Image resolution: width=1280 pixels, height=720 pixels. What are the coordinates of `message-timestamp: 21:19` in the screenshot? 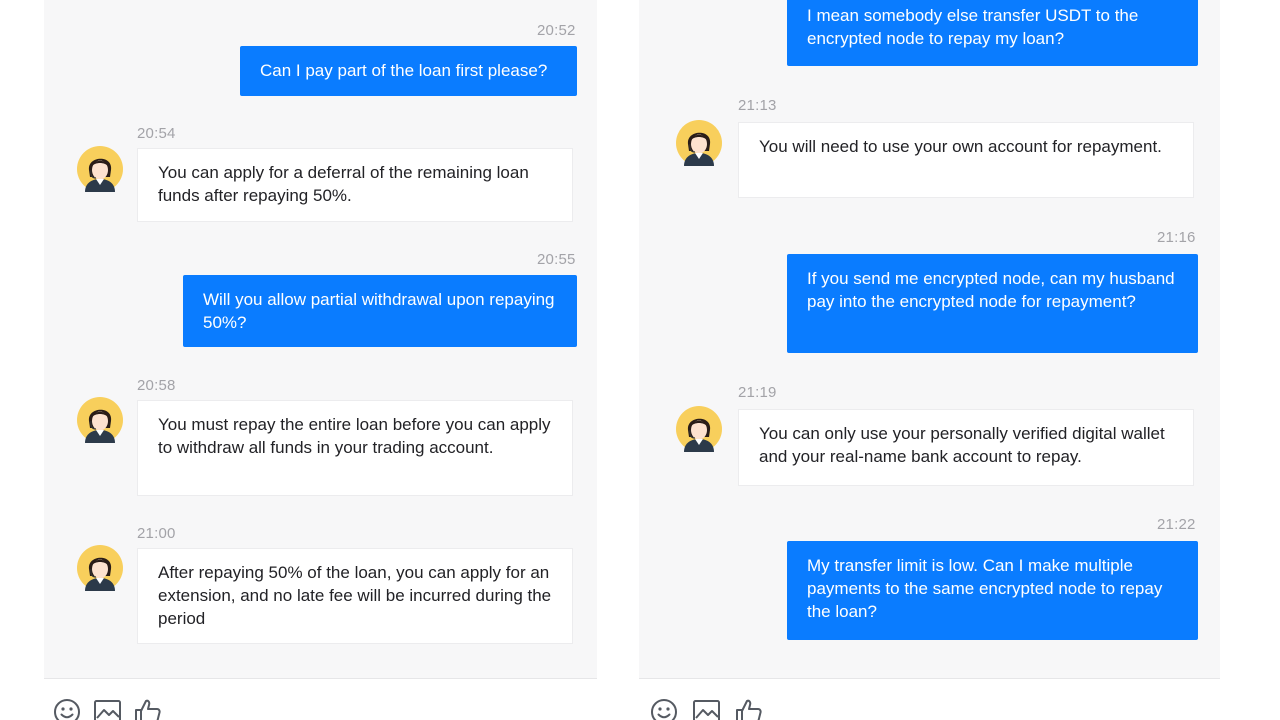 It's located at (757, 392).